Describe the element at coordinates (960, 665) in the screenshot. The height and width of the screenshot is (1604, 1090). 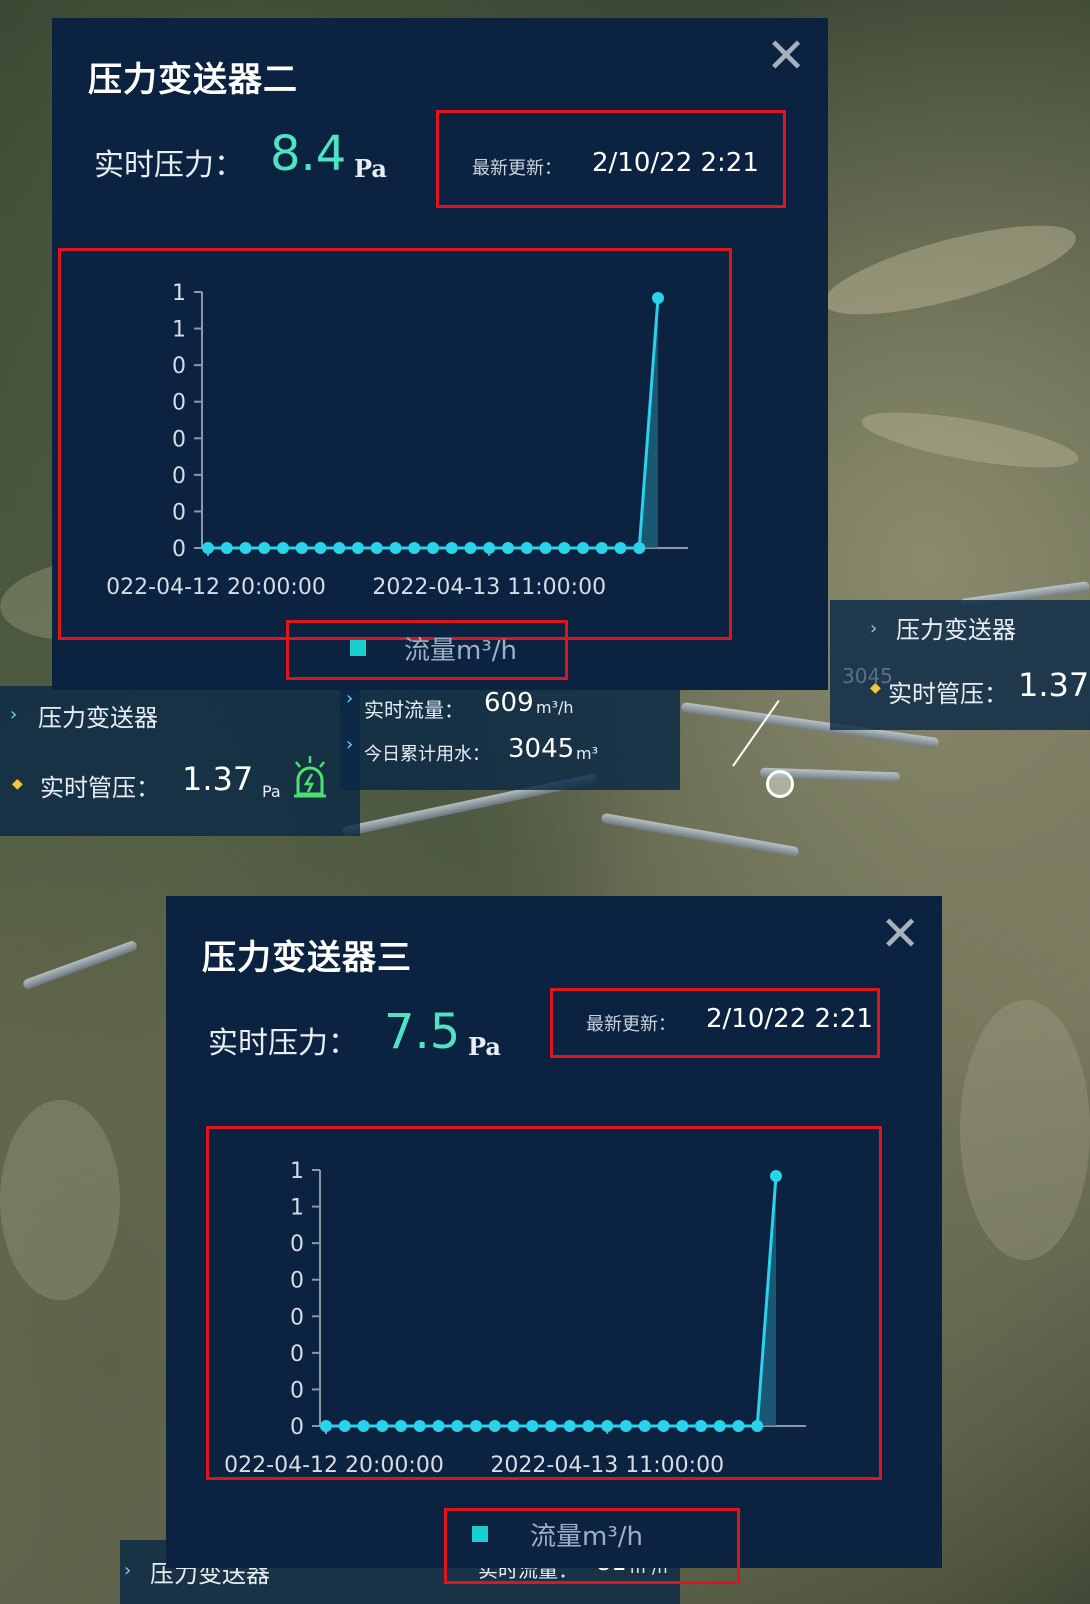
I see `right-sensor-card: › 压力变送器 3045 ◆ 实时管压： 1.37` at that location.